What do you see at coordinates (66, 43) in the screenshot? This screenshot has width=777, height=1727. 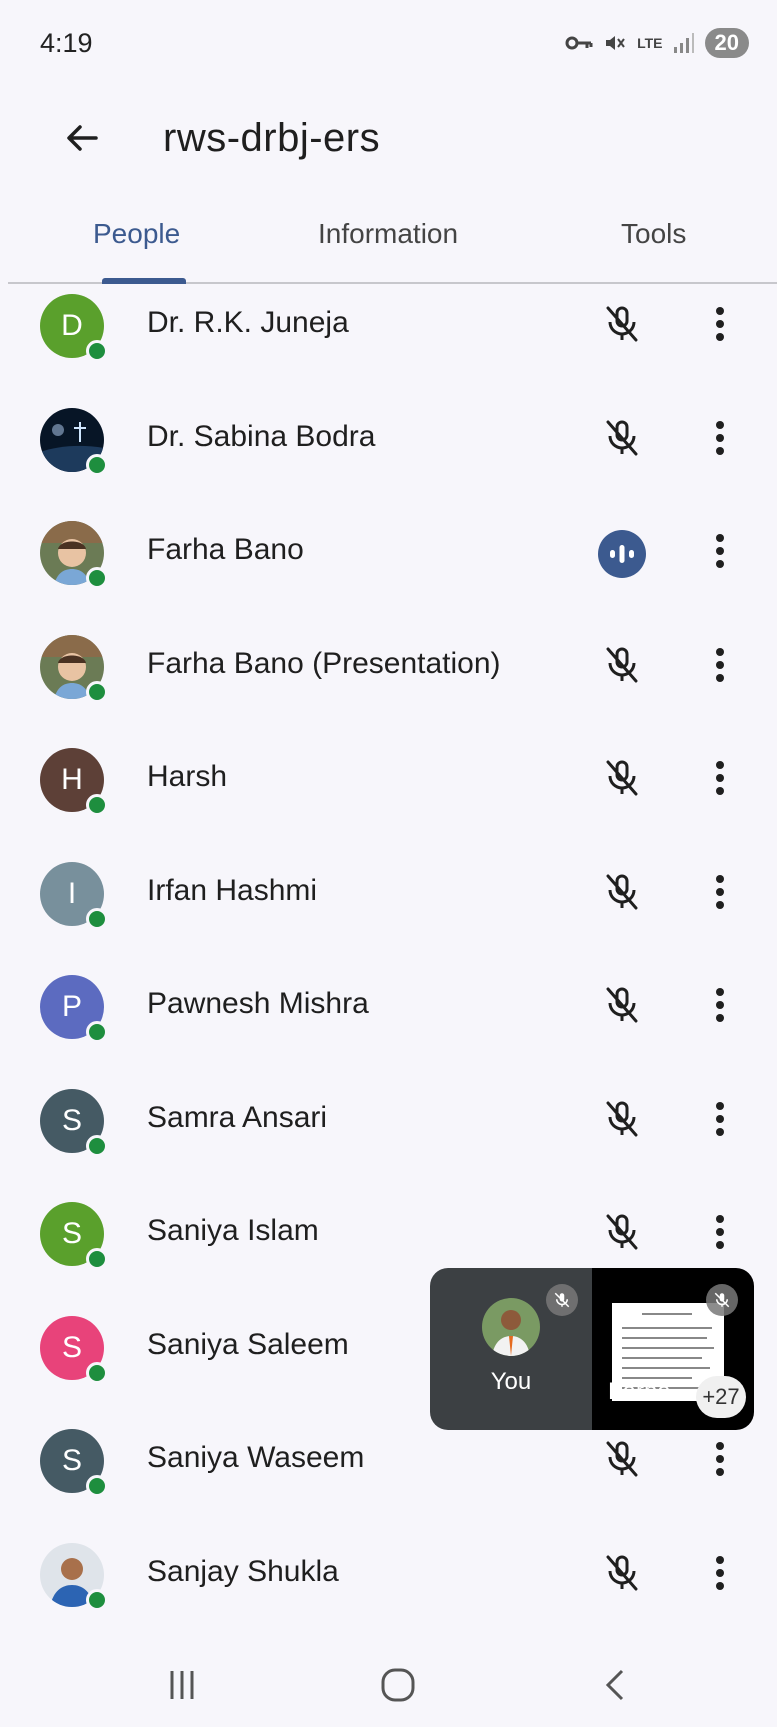 I see `status-time: 4:19` at bounding box center [66, 43].